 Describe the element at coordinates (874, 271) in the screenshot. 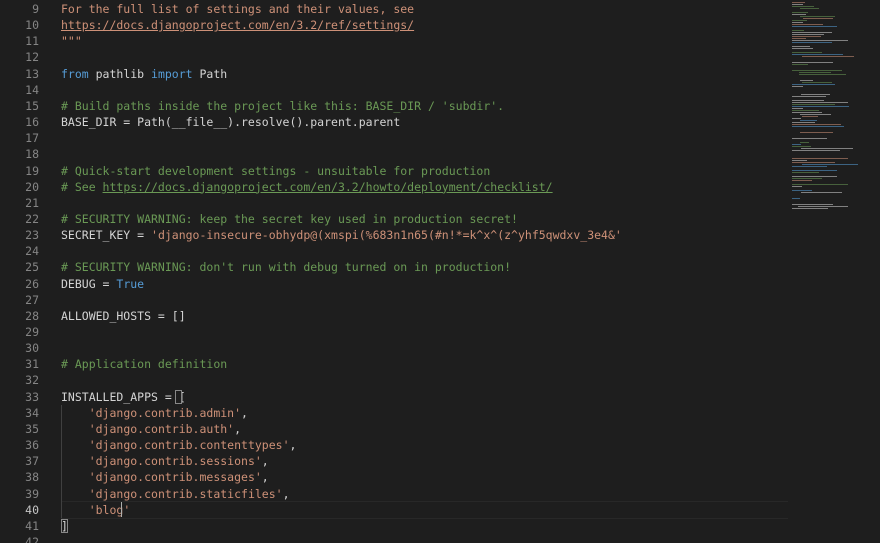

I see `vertical-scrollbar` at that location.